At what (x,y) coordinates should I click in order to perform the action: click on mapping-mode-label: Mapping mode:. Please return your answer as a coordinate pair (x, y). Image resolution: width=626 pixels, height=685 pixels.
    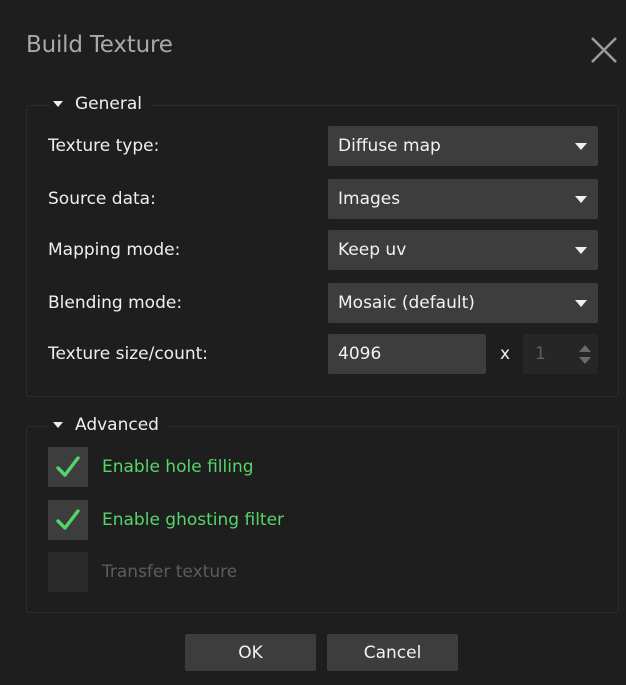
    Looking at the image, I should click on (114, 250).